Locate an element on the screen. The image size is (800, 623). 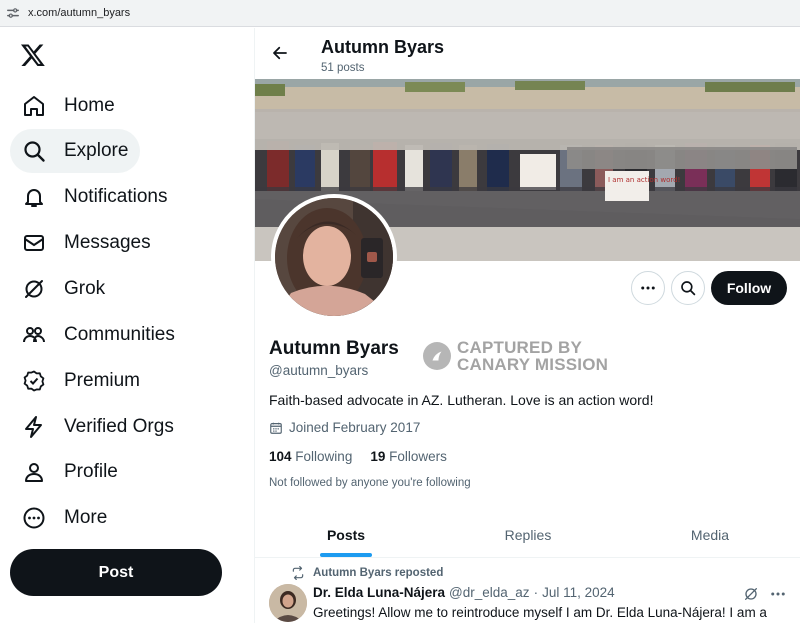
followers-link: 19 Followers is located at coordinates (408, 456).